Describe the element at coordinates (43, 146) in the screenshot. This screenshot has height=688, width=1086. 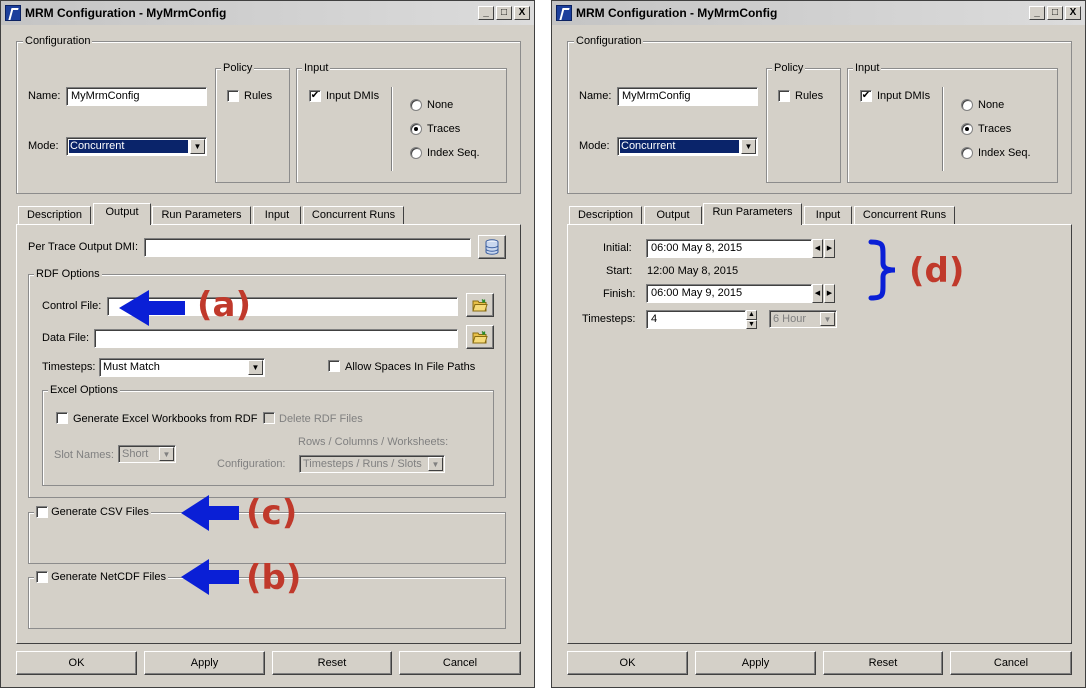
I see `mode-label: Mode:` at that location.